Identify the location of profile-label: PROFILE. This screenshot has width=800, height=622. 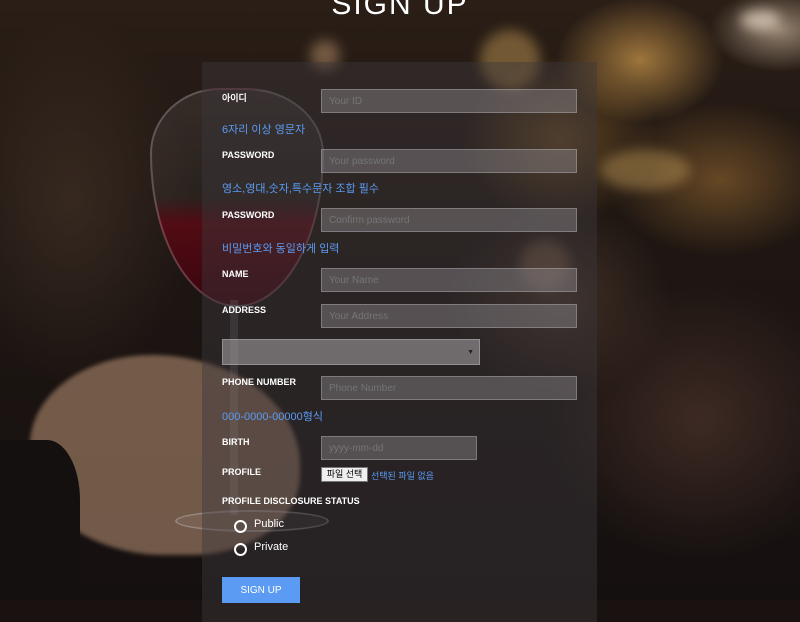
(242, 472).